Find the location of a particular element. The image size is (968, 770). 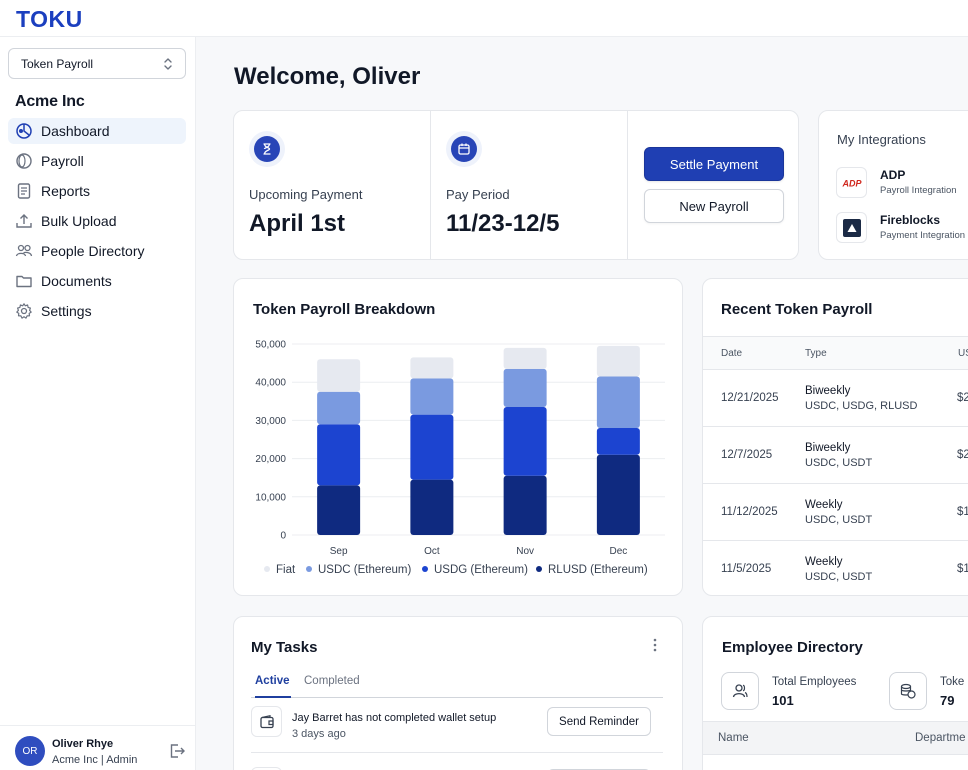

org-name: Acme Inc is located at coordinates (50, 101).